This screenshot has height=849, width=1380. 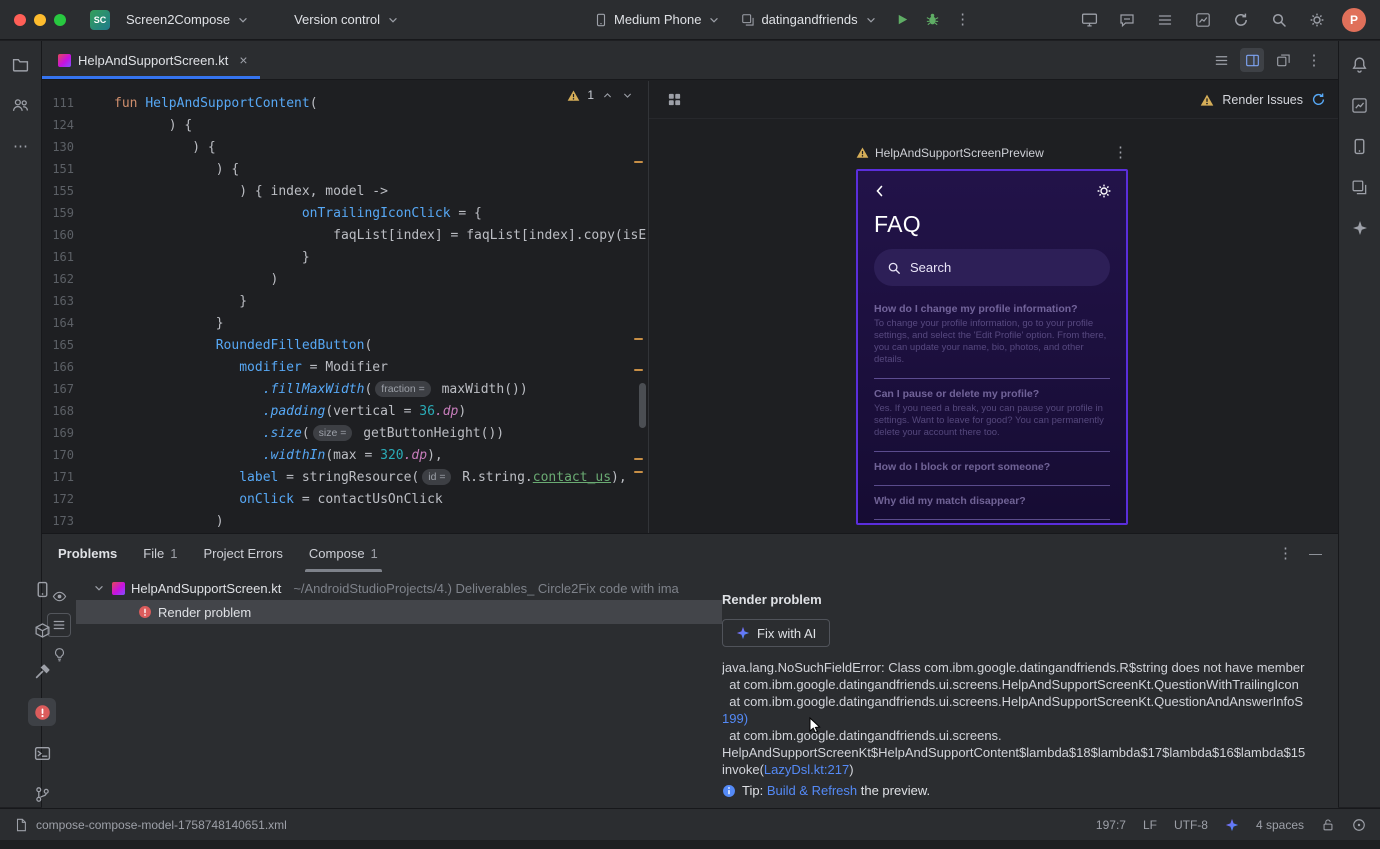 I want to click on line-number: 162, so click(x=65, y=279).